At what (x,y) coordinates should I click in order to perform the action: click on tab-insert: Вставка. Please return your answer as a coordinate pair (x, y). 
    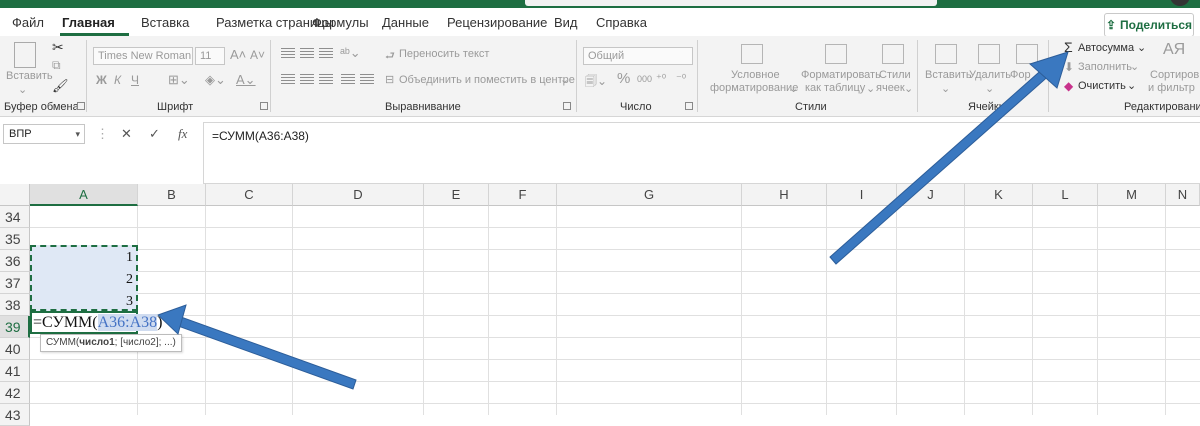
    Looking at the image, I should click on (165, 22).